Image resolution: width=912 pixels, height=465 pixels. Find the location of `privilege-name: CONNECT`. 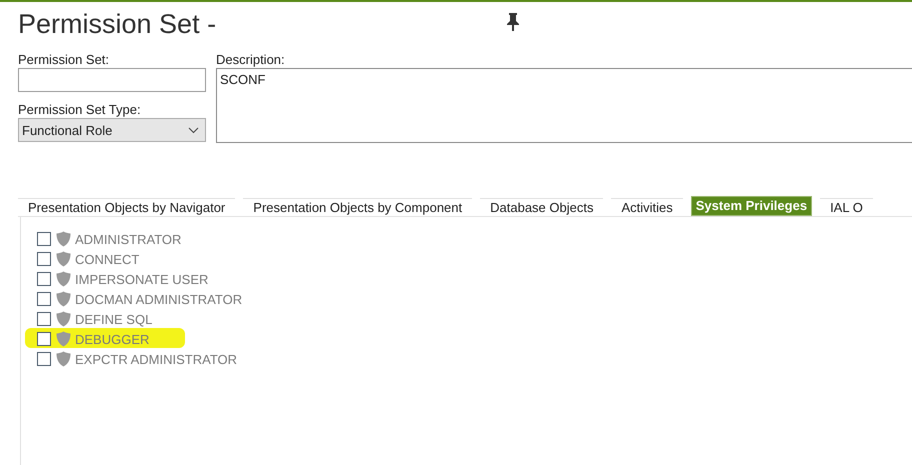

privilege-name: CONNECT is located at coordinates (107, 259).